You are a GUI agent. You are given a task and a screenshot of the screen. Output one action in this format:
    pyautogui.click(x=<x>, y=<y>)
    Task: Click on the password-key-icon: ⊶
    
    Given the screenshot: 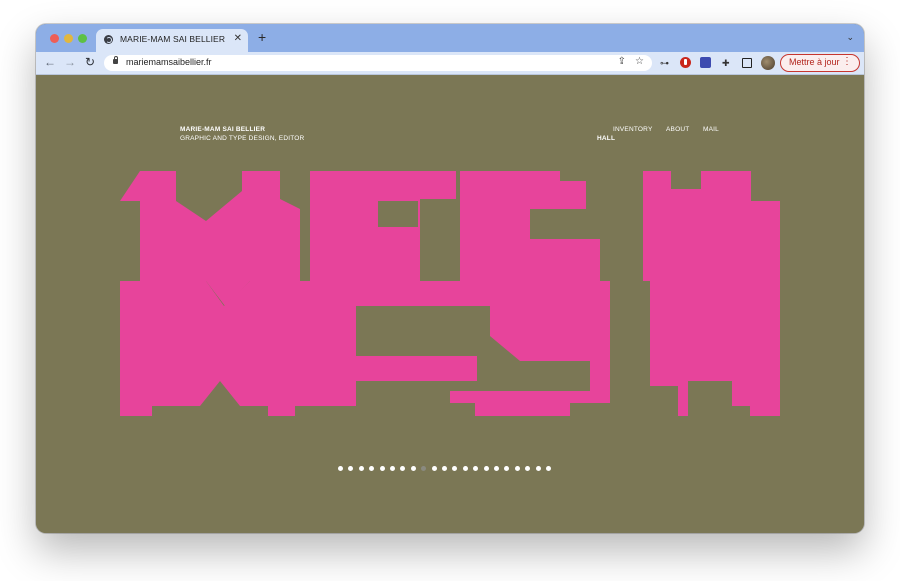 What is the action you would take?
    pyautogui.click(x=664, y=63)
    